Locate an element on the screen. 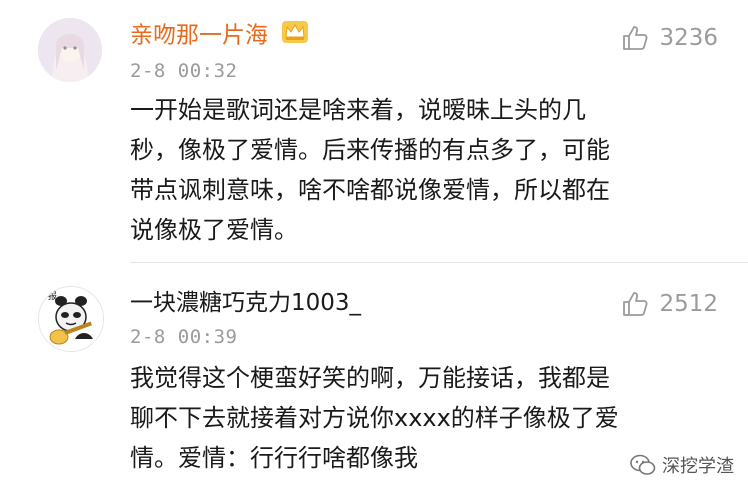 This screenshot has width=748, height=500. avatar-badge: 报 is located at coordinates (52, 296).